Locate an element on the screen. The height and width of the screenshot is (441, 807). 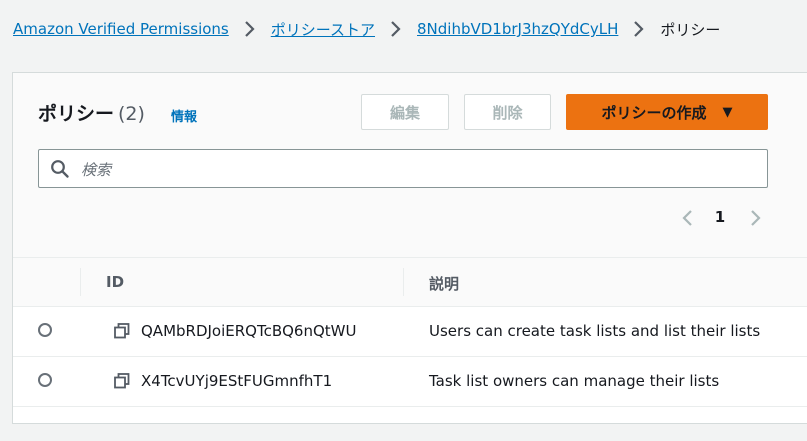
column-header-description: 説明 is located at coordinates (444, 283).